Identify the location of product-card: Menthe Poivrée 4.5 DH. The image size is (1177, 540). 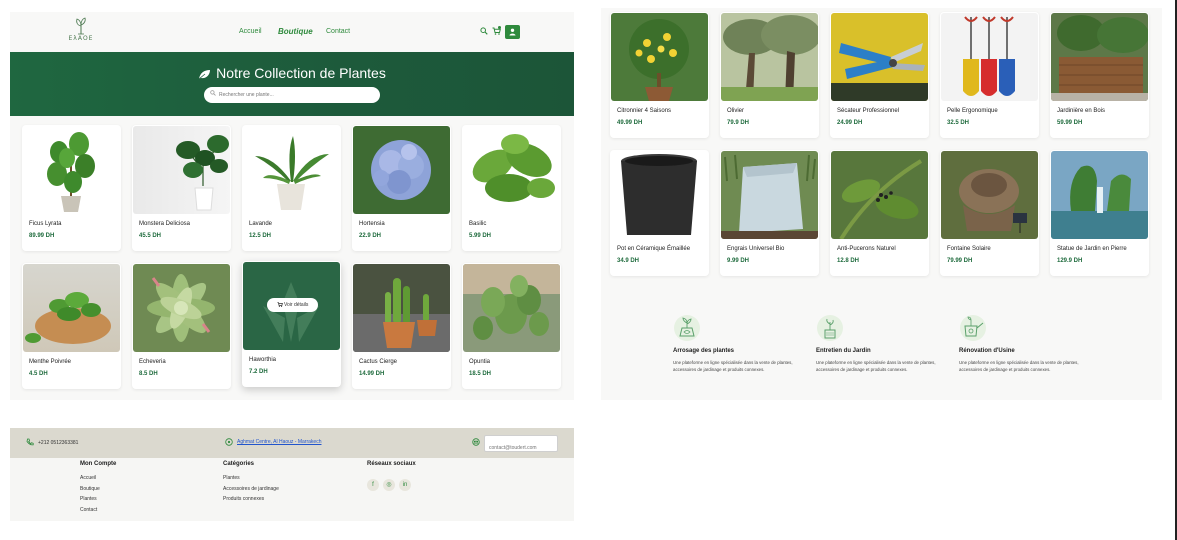
(71, 326).